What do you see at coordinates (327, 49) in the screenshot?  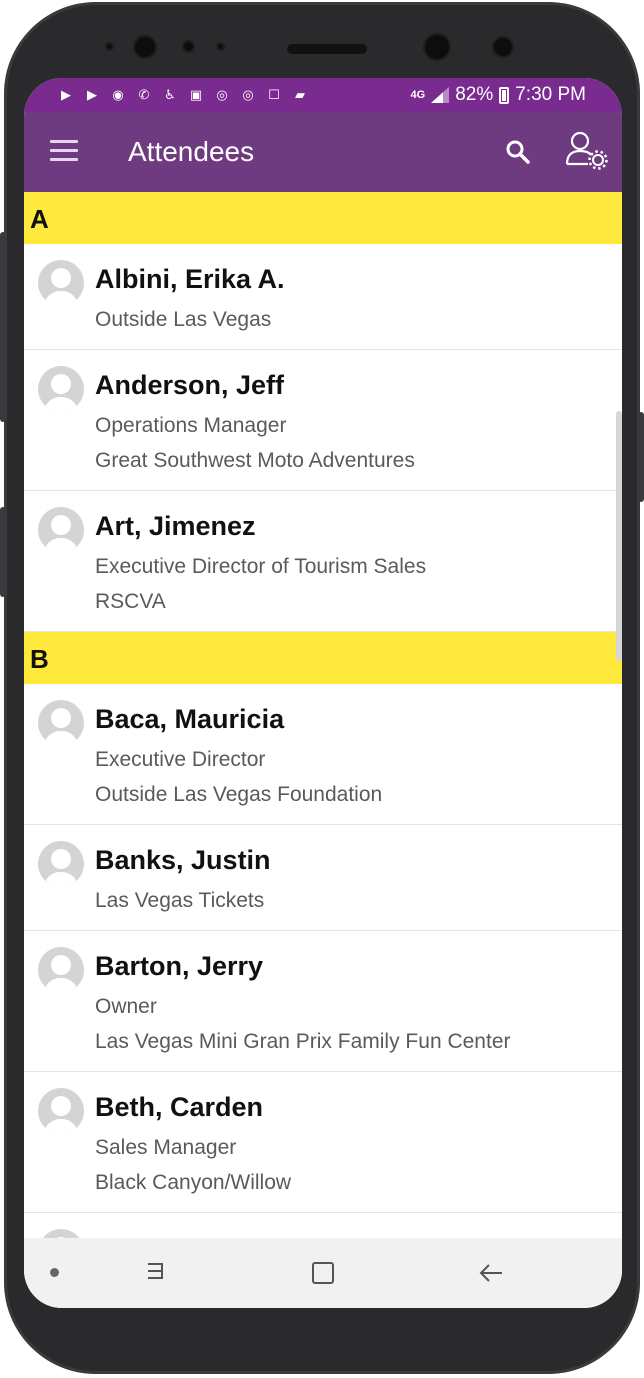 I see `earpiece-speaker` at bounding box center [327, 49].